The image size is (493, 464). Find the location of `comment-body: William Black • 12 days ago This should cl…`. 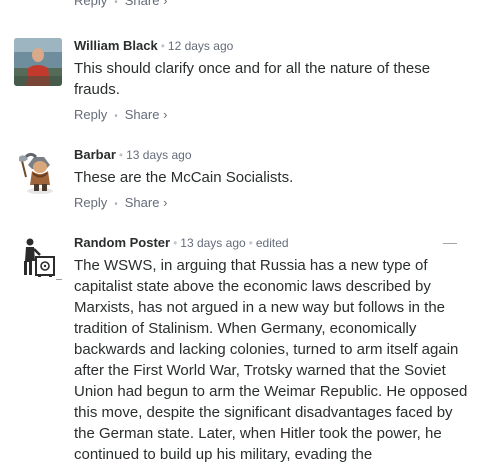

comment-body: William Black • 12 days ago This should cl… is located at coordinates (270, 81).